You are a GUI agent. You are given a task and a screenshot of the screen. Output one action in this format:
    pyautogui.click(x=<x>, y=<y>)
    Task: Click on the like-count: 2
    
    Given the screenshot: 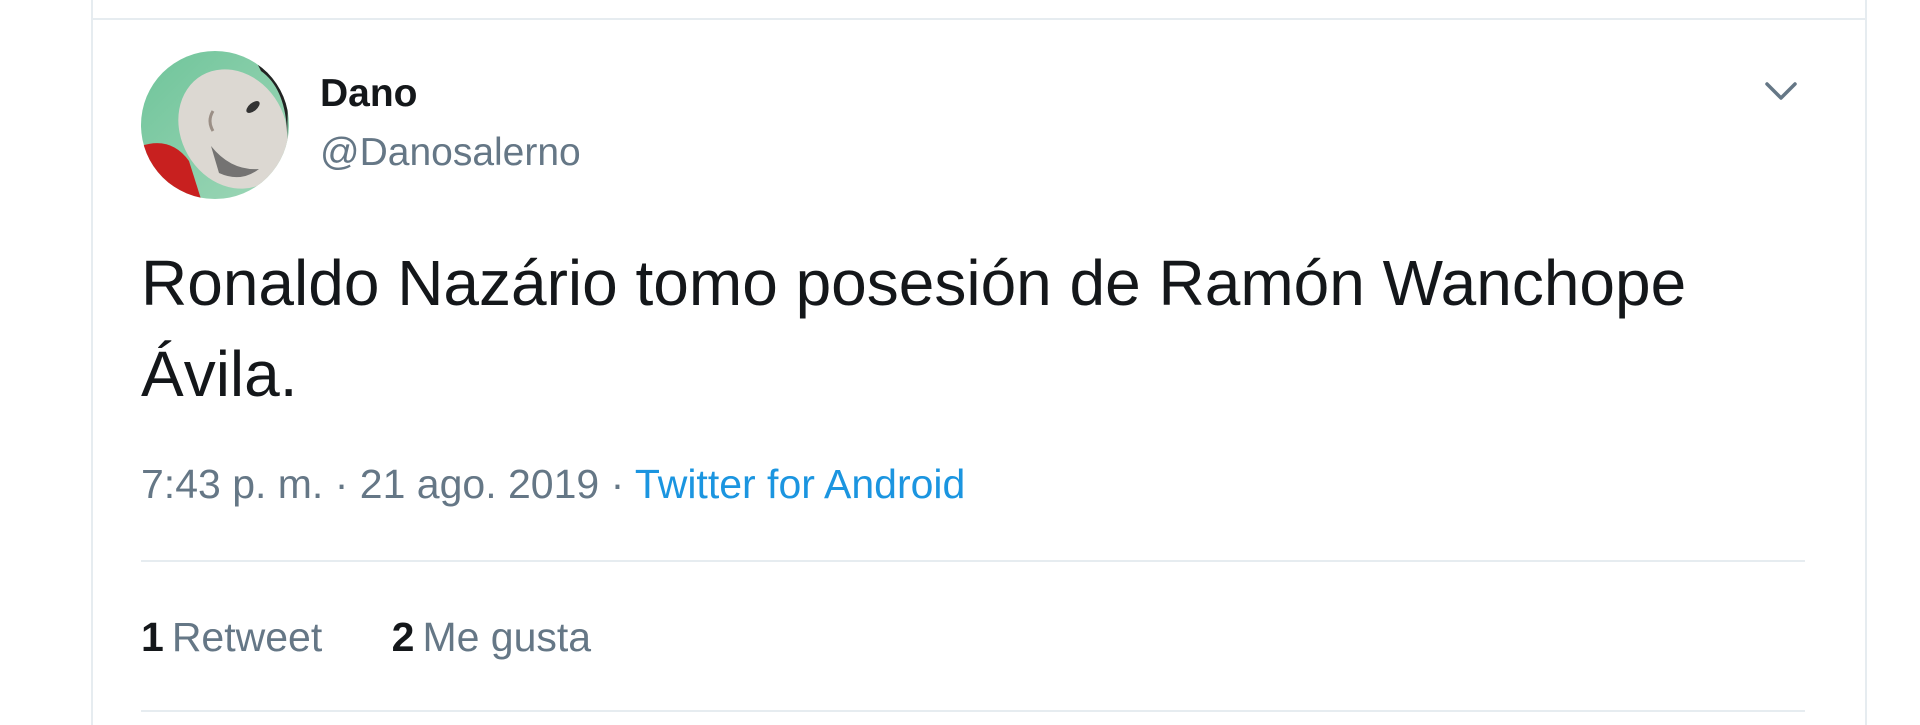 What is the action you would take?
    pyautogui.click(x=403, y=637)
    